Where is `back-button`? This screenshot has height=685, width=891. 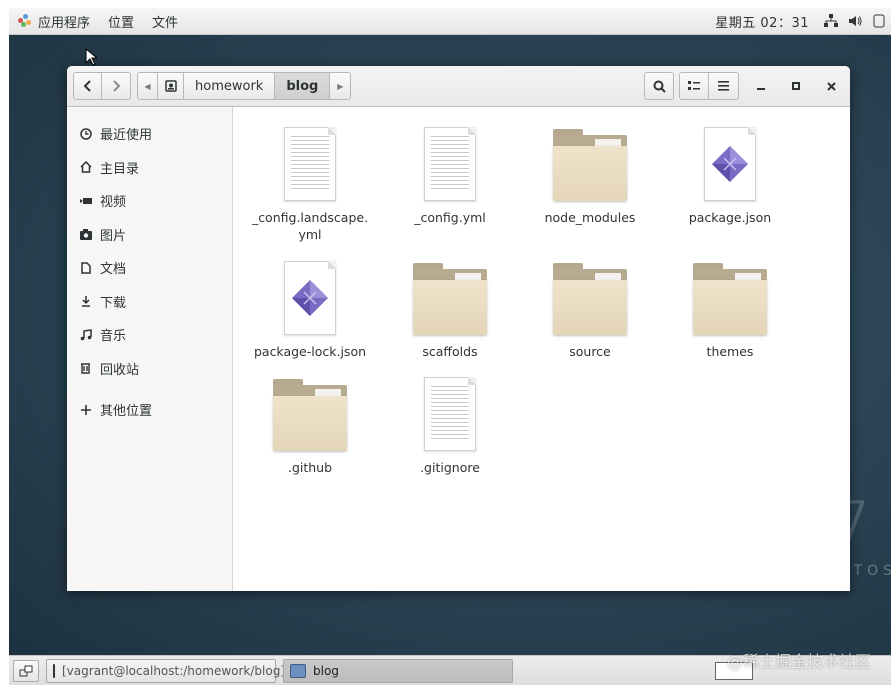 back-button is located at coordinates (87, 86).